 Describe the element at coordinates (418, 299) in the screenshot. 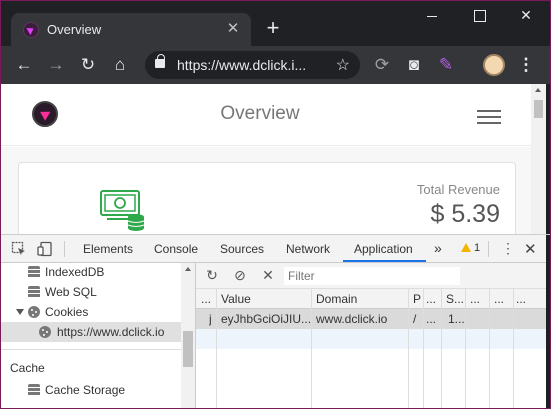

I see `column-header-path: P` at that location.